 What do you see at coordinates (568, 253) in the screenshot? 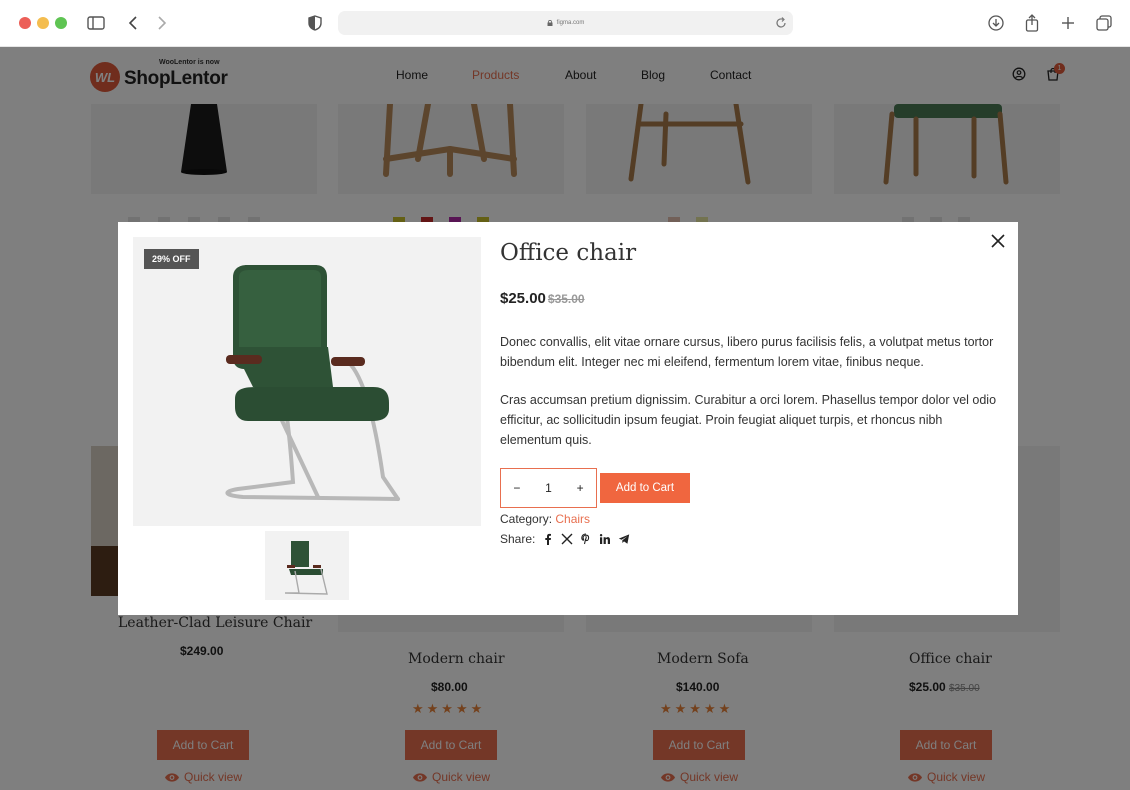
I see `product-title: Office chair` at bounding box center [568, 253].